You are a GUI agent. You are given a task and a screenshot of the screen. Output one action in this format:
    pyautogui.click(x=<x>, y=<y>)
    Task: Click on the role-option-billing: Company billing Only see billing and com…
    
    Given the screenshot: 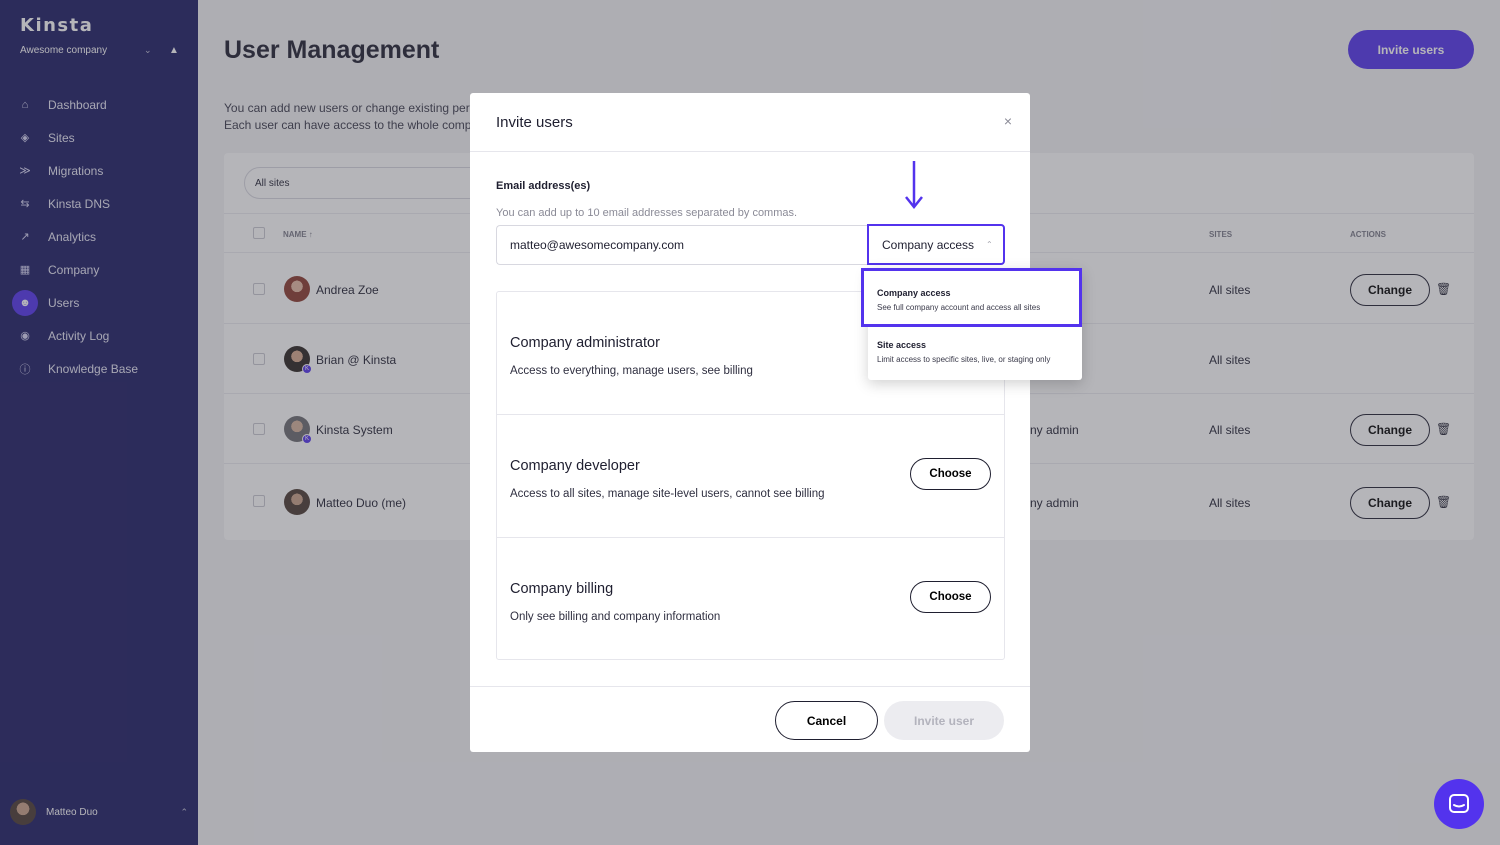 What is the action you would take?
    pyautogui.click(x=750, y=599)
    